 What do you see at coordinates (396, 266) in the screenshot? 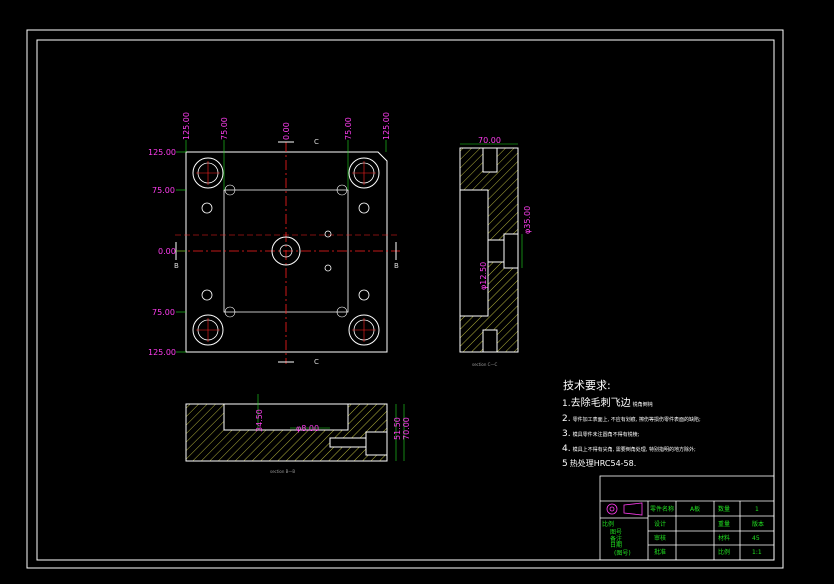
I see `section-mark-right: B` at bounding box center [396, 266].